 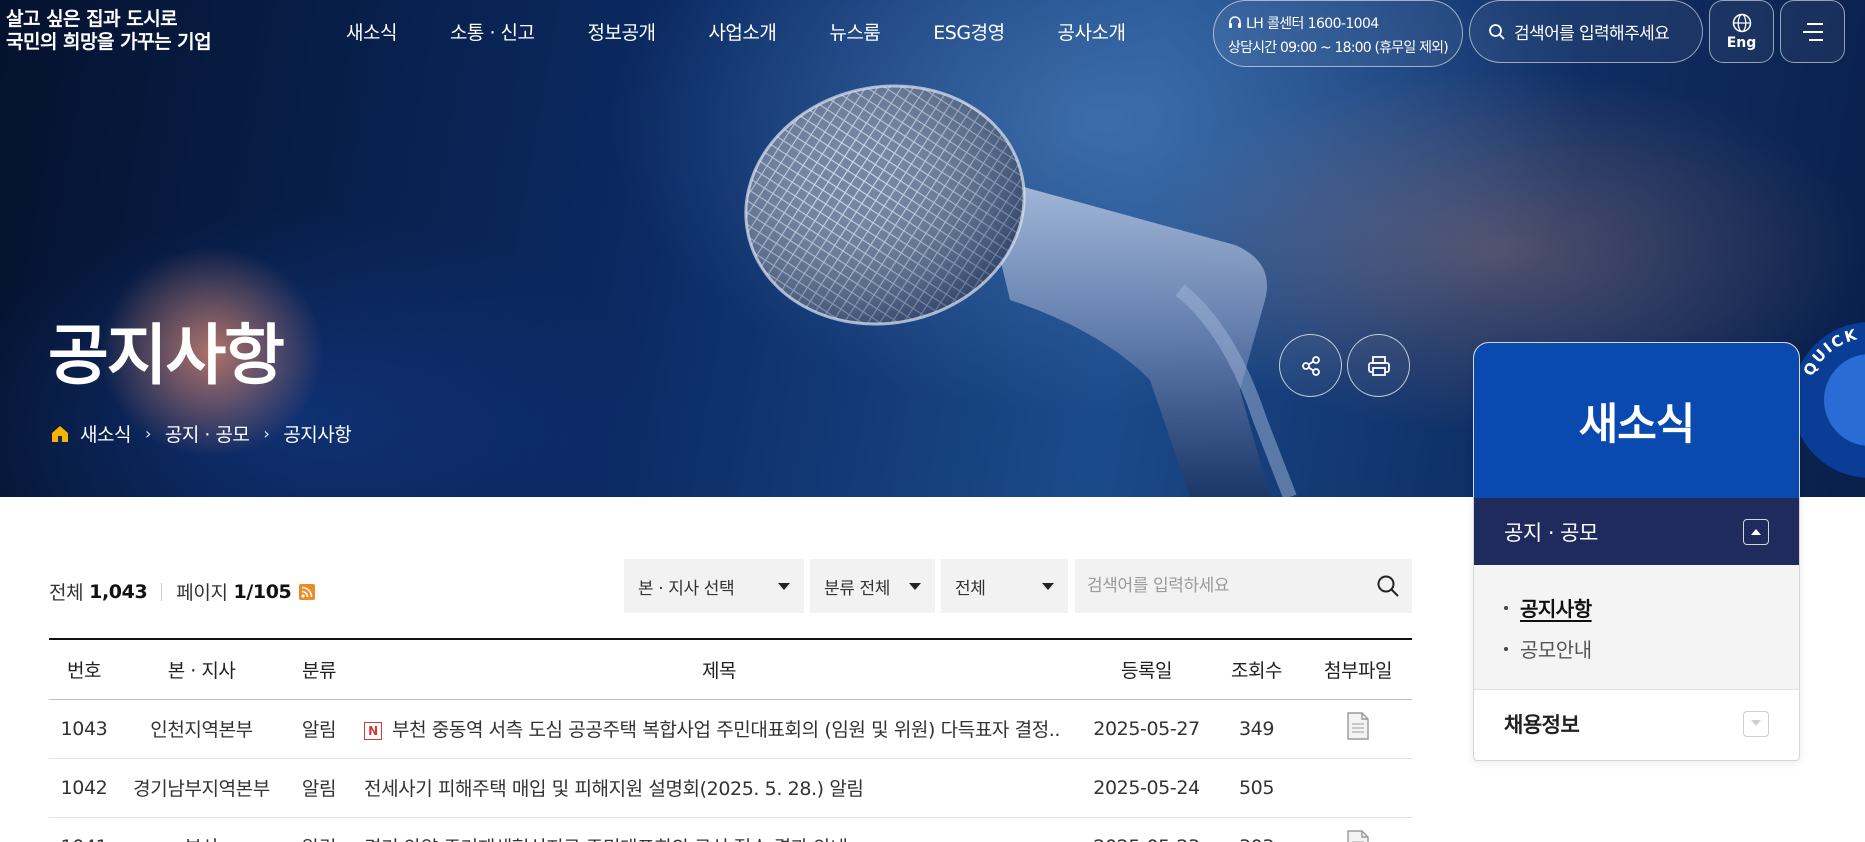 What do you see at coordinates (201, 829) in the screenshot?
I see `row-branch: 부산` at bounding box center [201, 829].